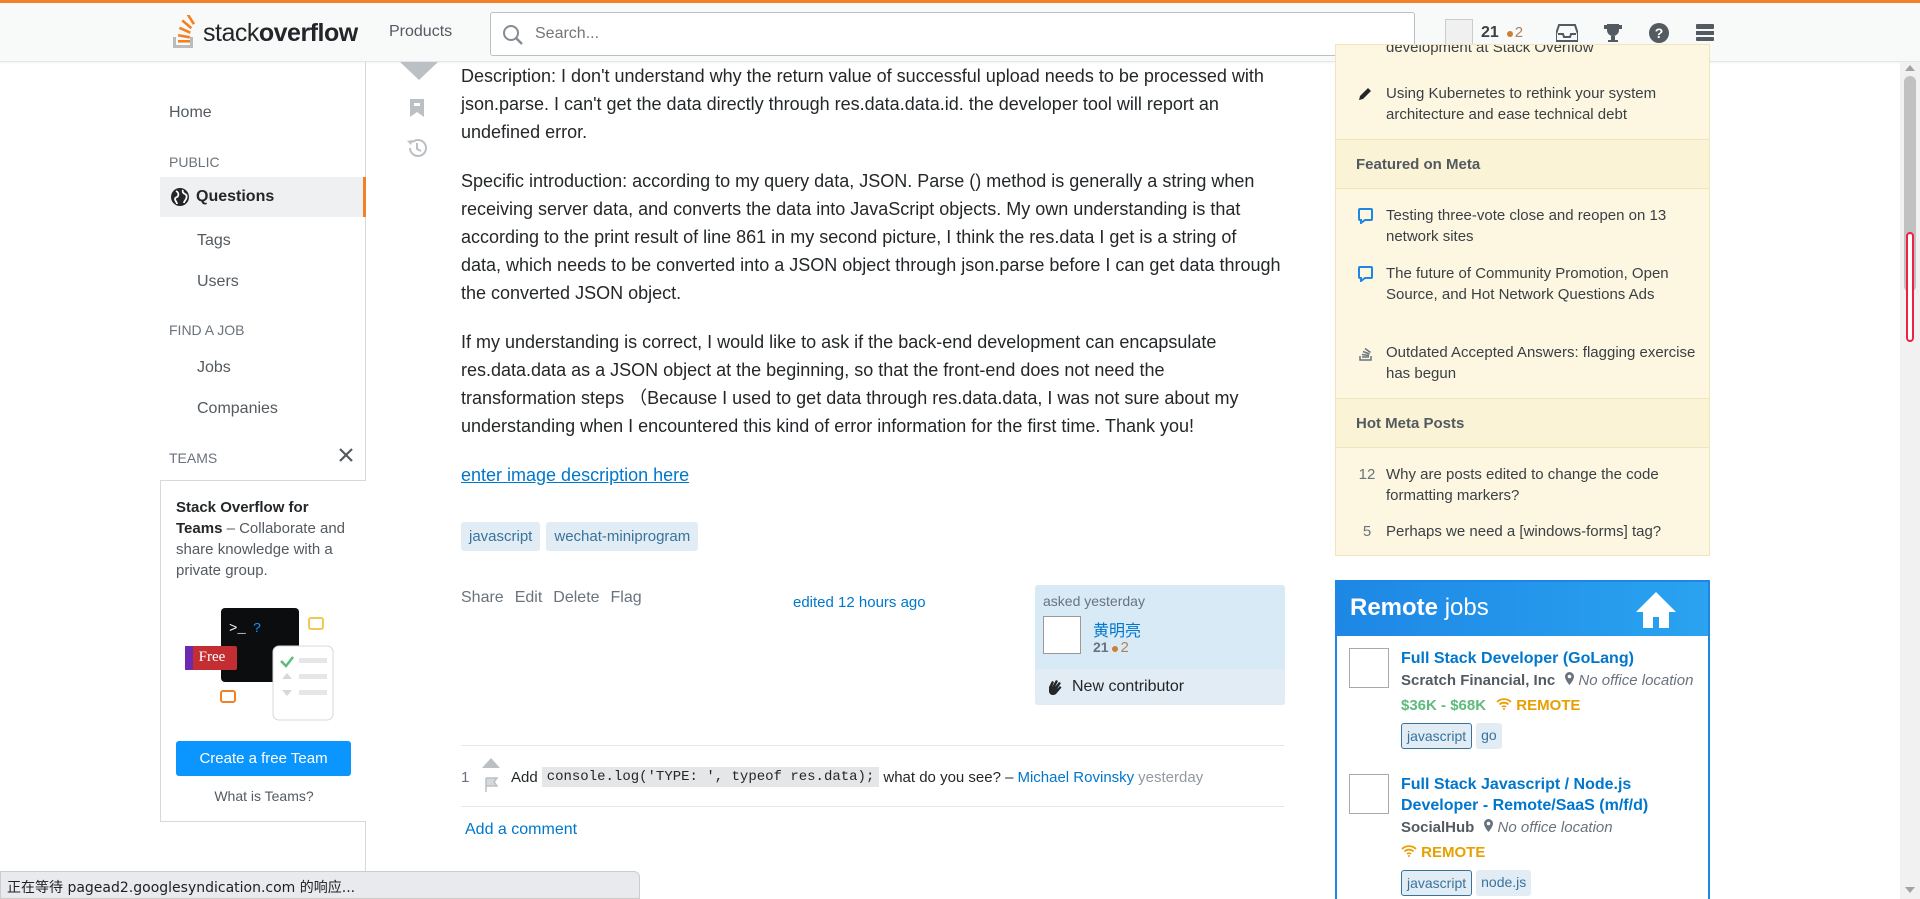 The height and width of the screenshot is (899, 1920). I want to click on comment-time: yesterday, so click(1170, 777).